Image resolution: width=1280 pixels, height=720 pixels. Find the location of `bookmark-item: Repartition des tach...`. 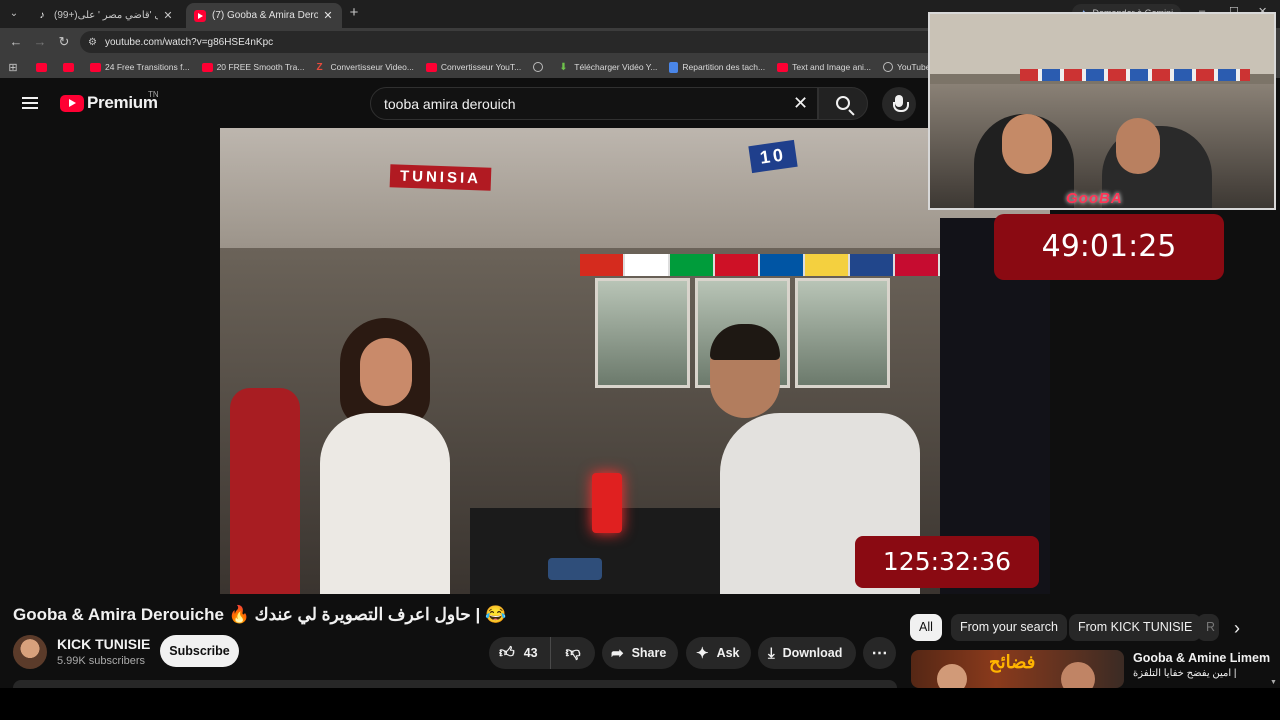

bookmark-item: Repartition des tach... is located at coordinates (717, 67).